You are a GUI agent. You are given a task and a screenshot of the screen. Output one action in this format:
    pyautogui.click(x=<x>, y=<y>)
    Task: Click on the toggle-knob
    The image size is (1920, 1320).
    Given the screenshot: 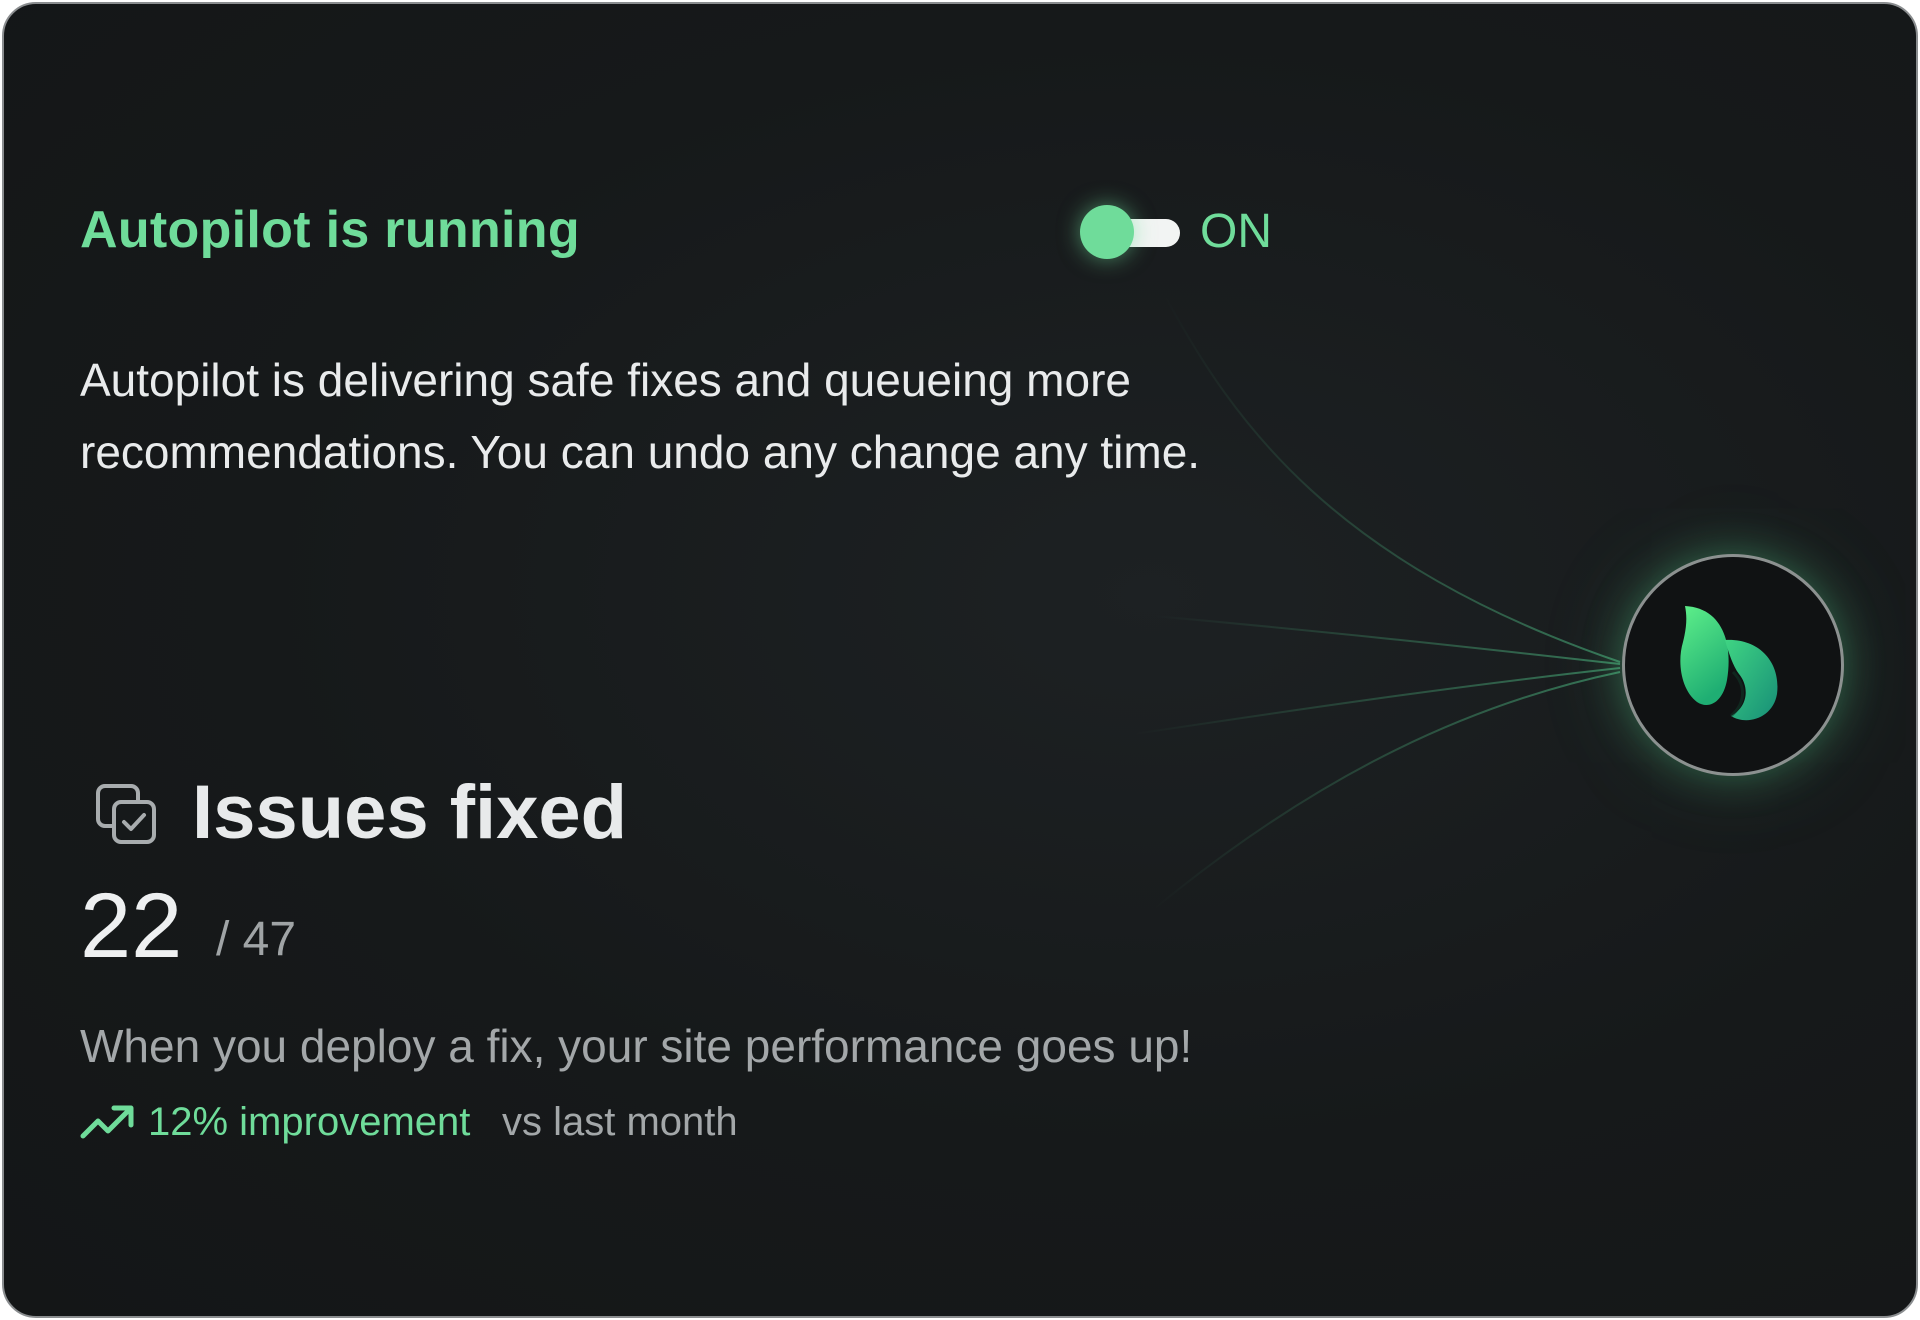 What is the action you would take?
    pyautogui.click(x=1107, y=232)
    